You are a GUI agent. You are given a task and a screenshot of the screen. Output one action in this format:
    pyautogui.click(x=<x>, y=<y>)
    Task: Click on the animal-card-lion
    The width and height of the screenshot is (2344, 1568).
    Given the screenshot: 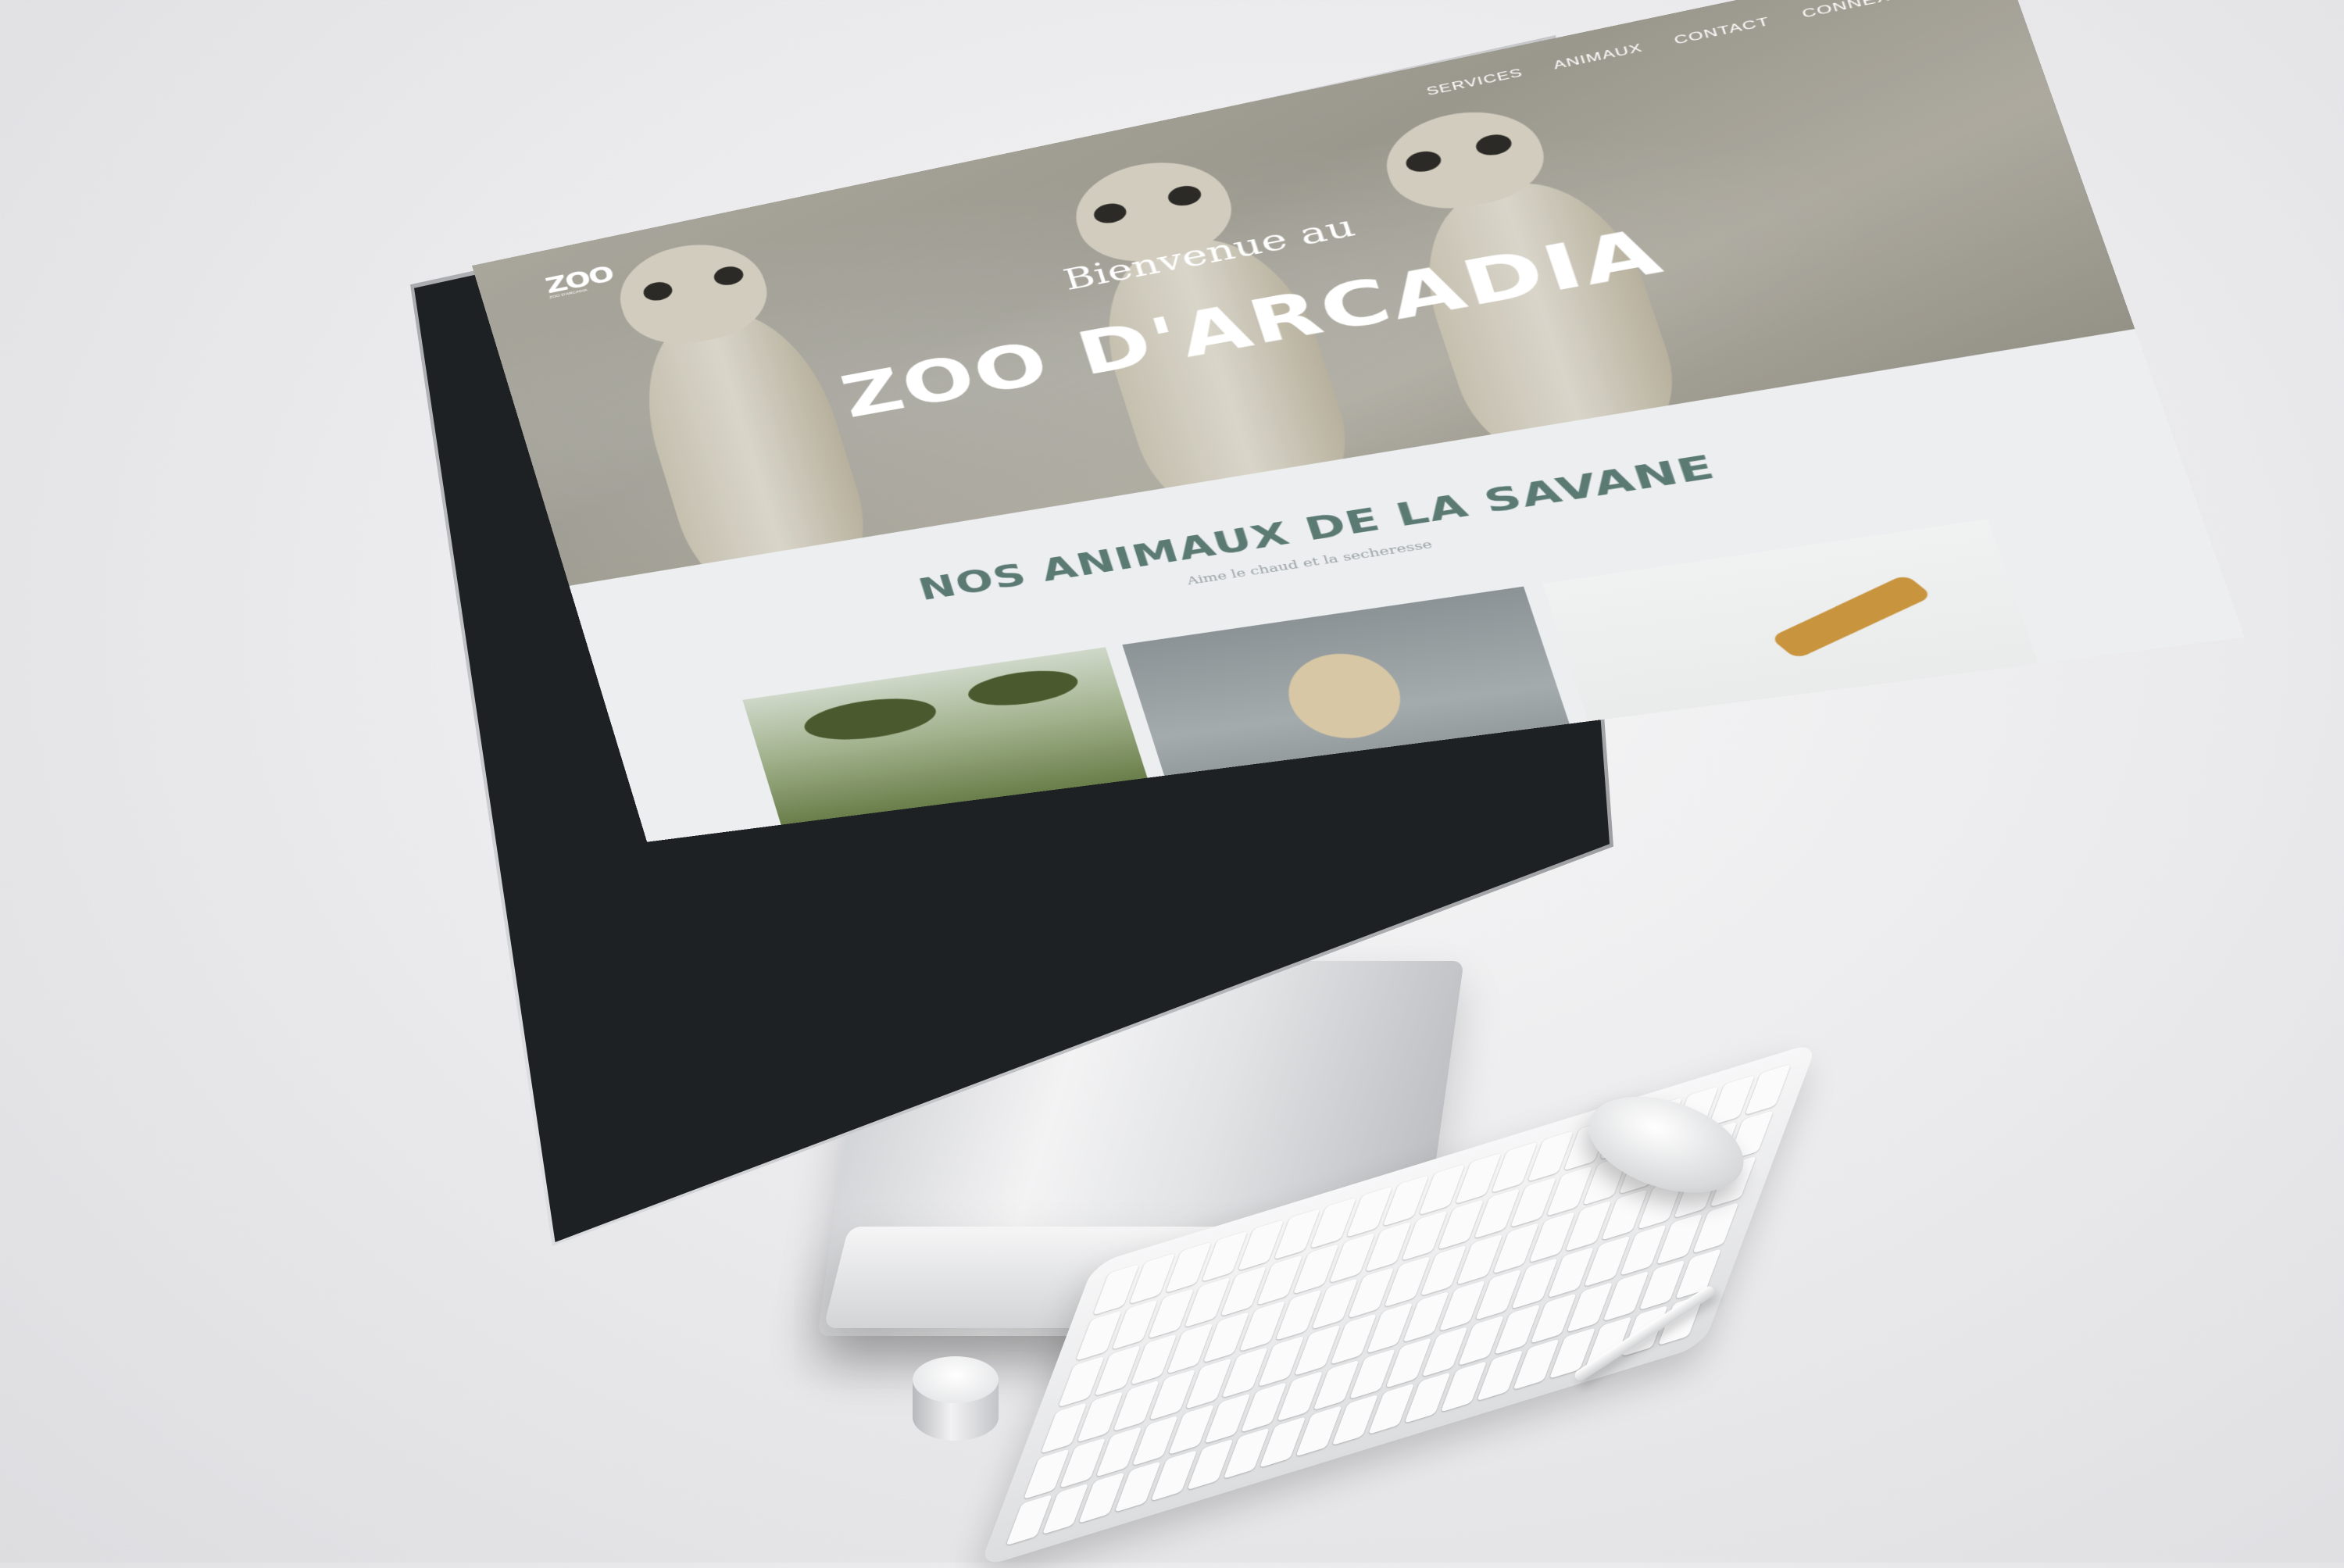 What is the action you would take?
    pyautogui.click(x=1355, y=709)
    